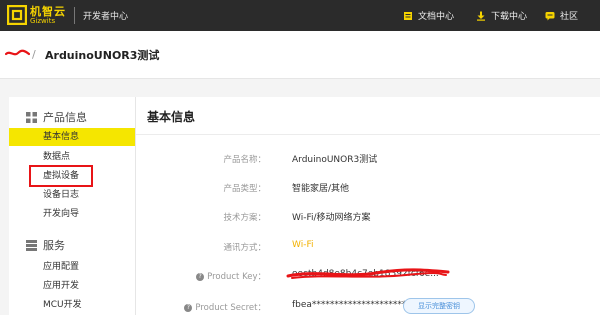 The image size is (600, 315). What do you see at coordinates (481, 16) in the screenshot?
I see `download-icon` at bounding box center [481, 16].